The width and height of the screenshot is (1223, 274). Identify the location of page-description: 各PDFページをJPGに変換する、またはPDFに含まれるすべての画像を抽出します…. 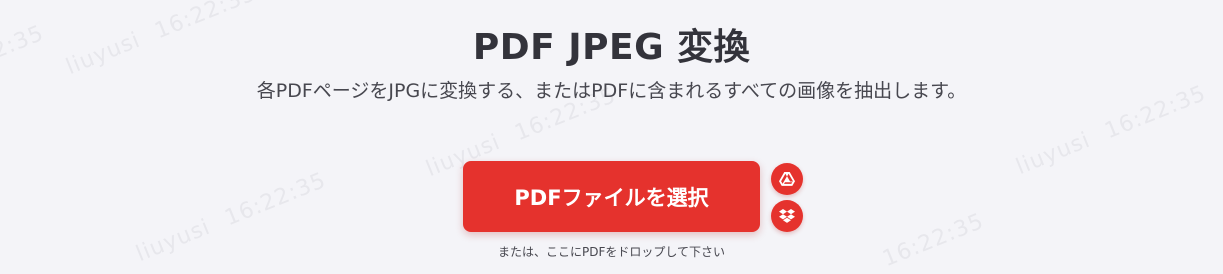
(611, 91).